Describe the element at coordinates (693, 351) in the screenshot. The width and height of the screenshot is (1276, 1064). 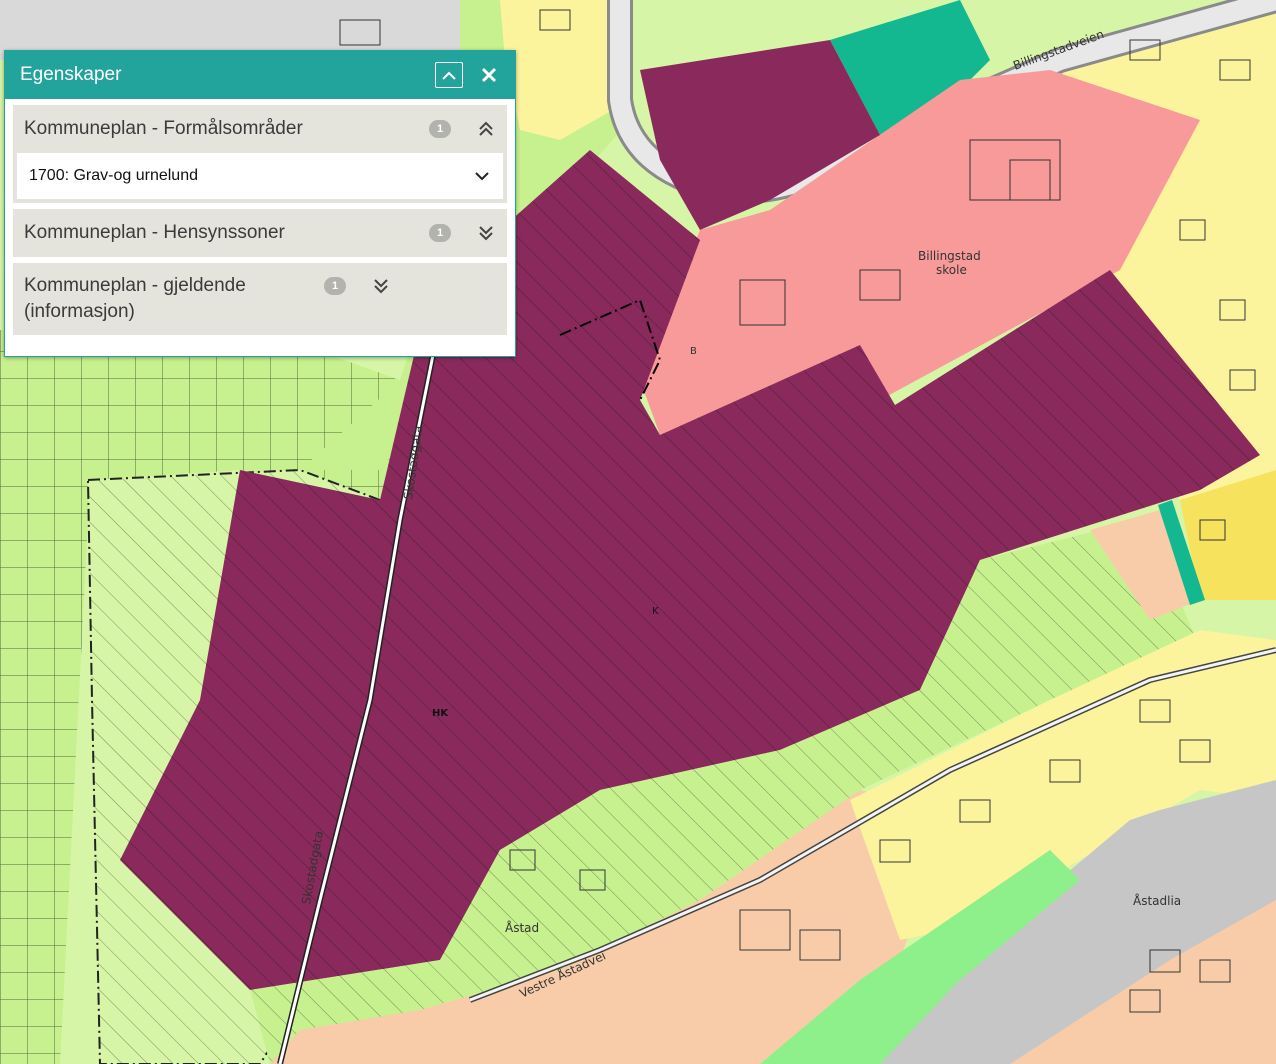
I see `label-code-b: B` at that location.